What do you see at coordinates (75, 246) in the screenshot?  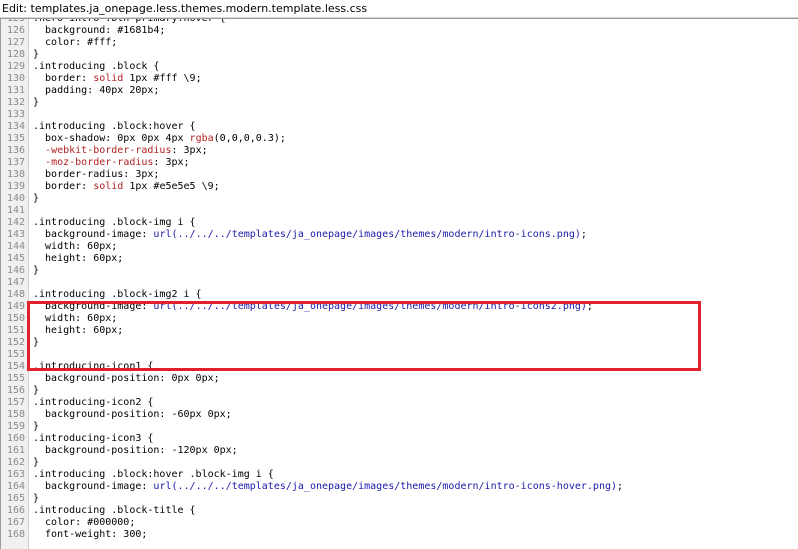 I see `line-code: width: 60px;` at bounding box center [75, 246].